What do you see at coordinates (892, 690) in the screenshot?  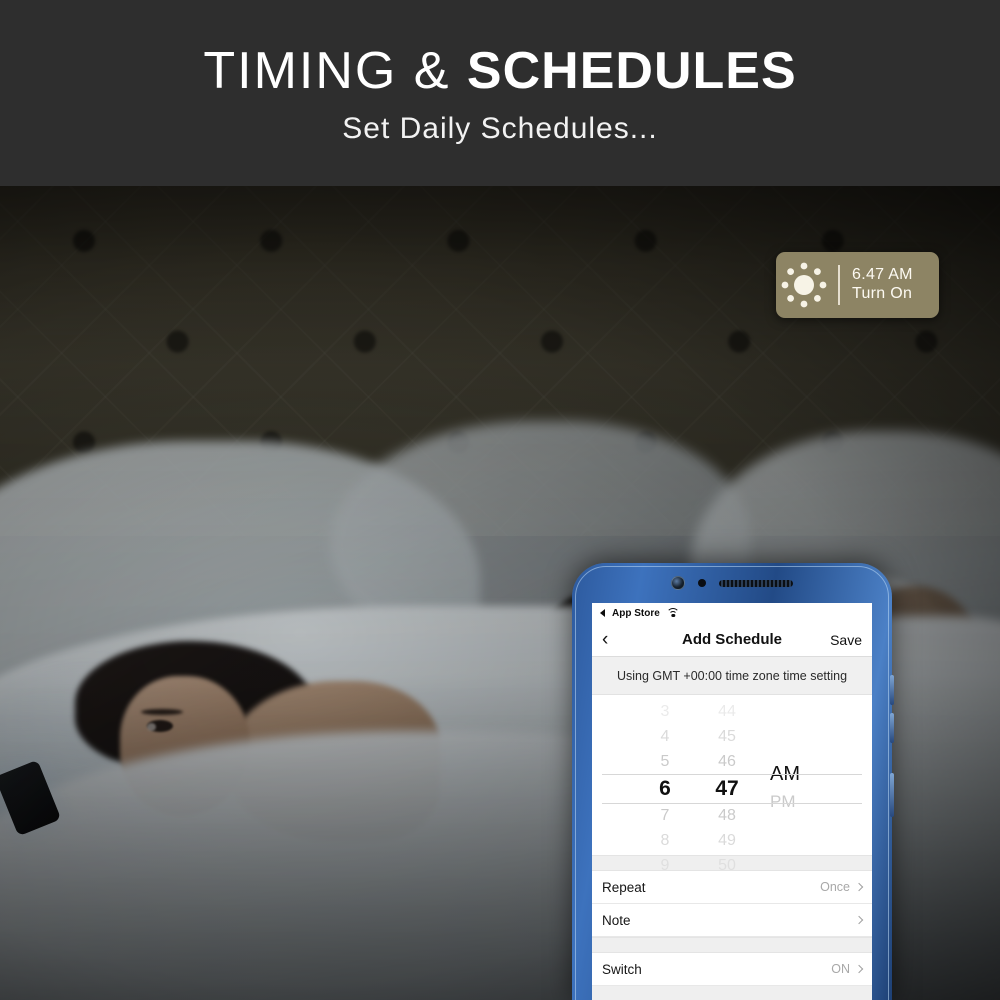 I see `volume-up-button` at bounding box center [892, 690].